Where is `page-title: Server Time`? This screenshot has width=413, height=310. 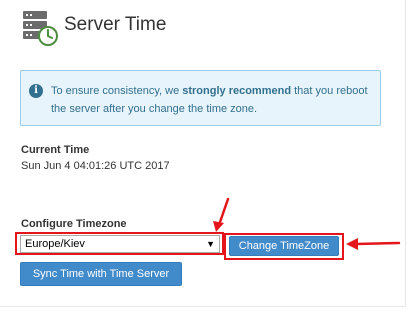 page-title: Server Time is located at coordinates (115, 24).